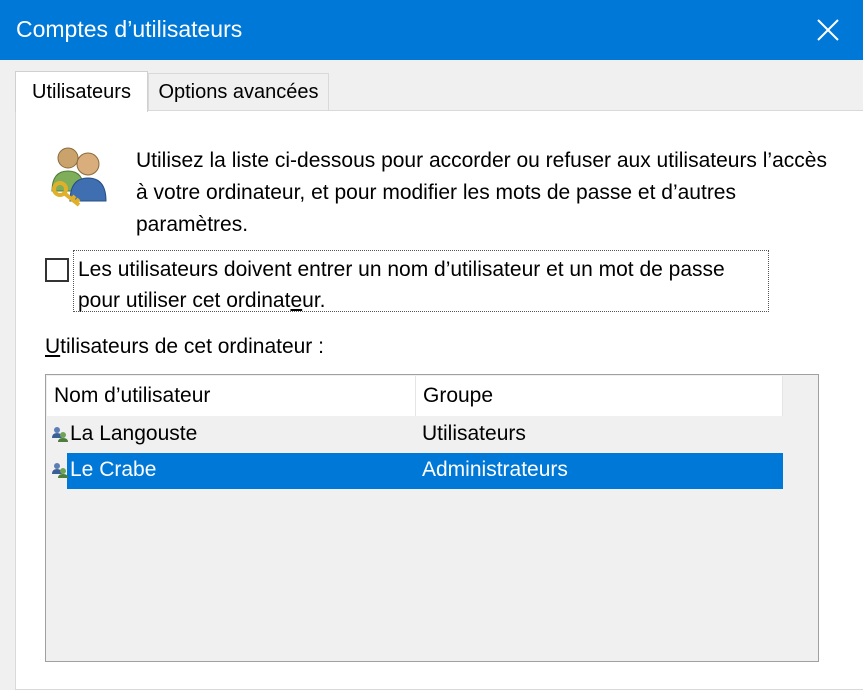  Describe the element at coordinates (238, 92) in the screenshot. I see `tab-options-avancees: Options avancées` at that location.